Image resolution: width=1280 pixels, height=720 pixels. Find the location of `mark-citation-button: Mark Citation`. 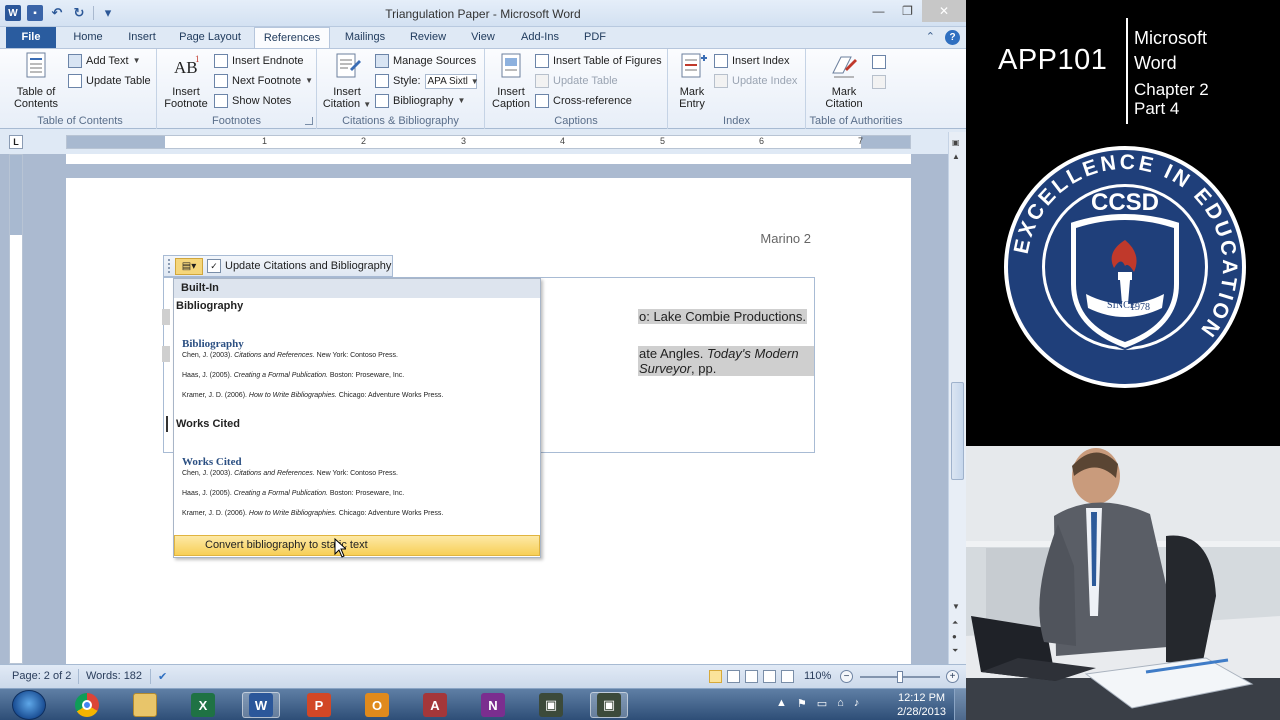

mark-citation-button: Mark Citation is located at coordinates (844, 80).